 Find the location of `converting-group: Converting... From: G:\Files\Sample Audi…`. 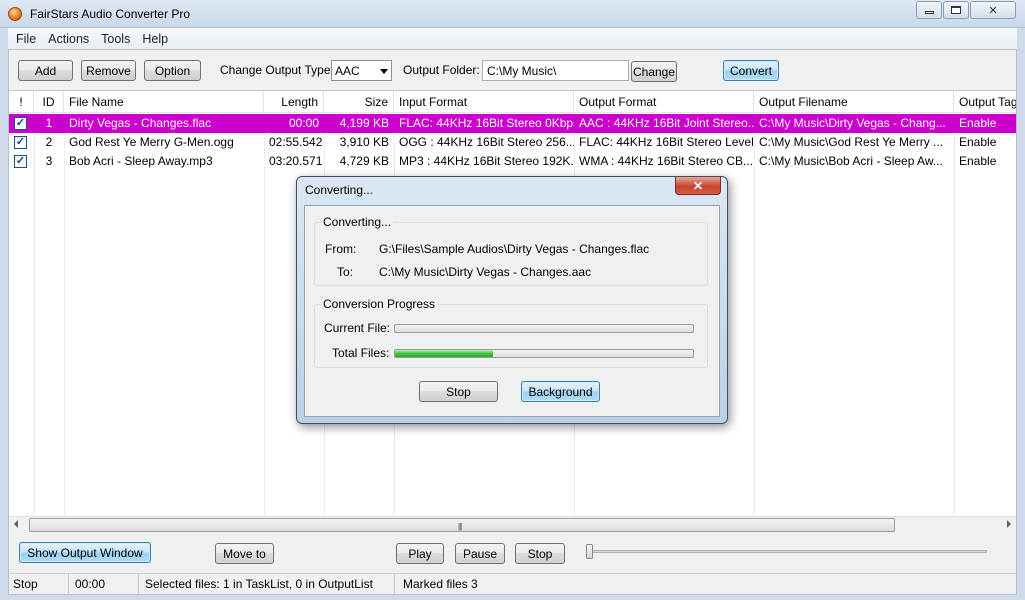

converting-group: Converting... From: G:\Files\Sample Audi… is located at coordinates (511, 250).